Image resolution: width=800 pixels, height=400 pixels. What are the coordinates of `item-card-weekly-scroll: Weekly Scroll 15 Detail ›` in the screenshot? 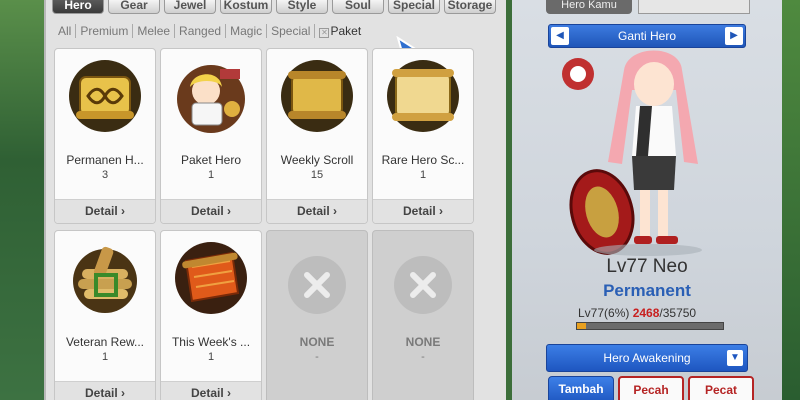 It's located at (317, 136).